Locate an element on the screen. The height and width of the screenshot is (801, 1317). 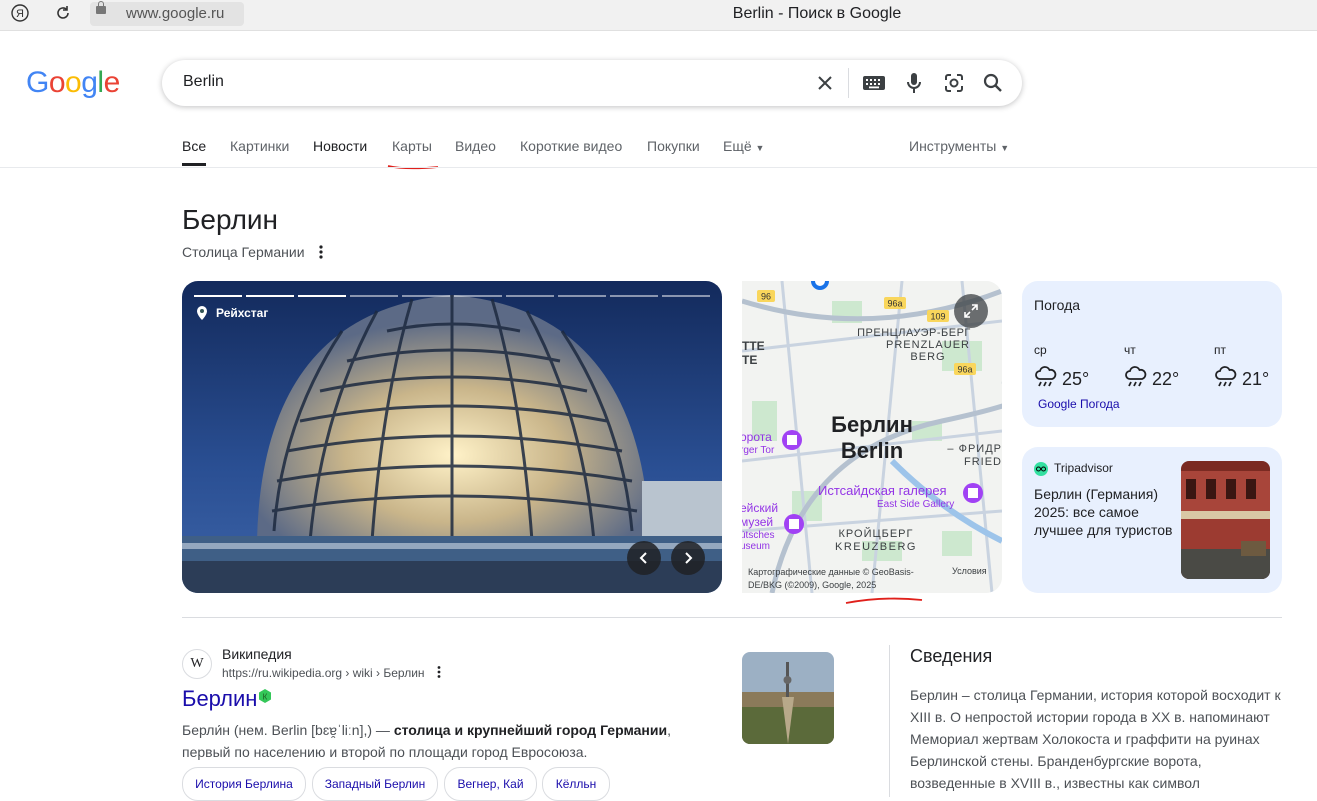
weather-temp: 25° is located at coordinates (1076, 379).